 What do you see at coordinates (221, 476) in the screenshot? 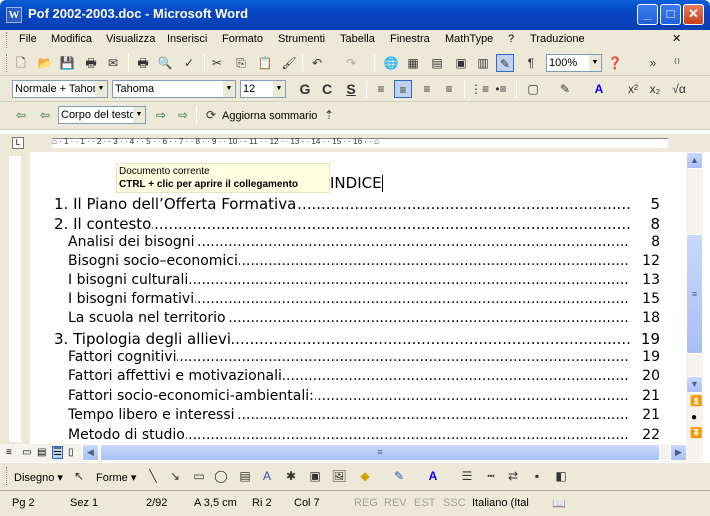
I see `oval-icon: ◯` at bounding box center [221, 476].